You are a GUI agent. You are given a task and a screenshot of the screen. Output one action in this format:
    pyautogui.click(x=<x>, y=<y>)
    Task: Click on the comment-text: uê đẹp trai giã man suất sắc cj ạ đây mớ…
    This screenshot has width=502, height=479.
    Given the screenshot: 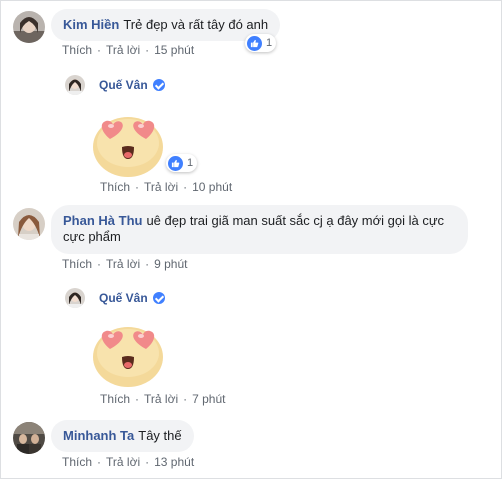 What is the action you would take?
    pyautogui.click(x=295, y=220)
    